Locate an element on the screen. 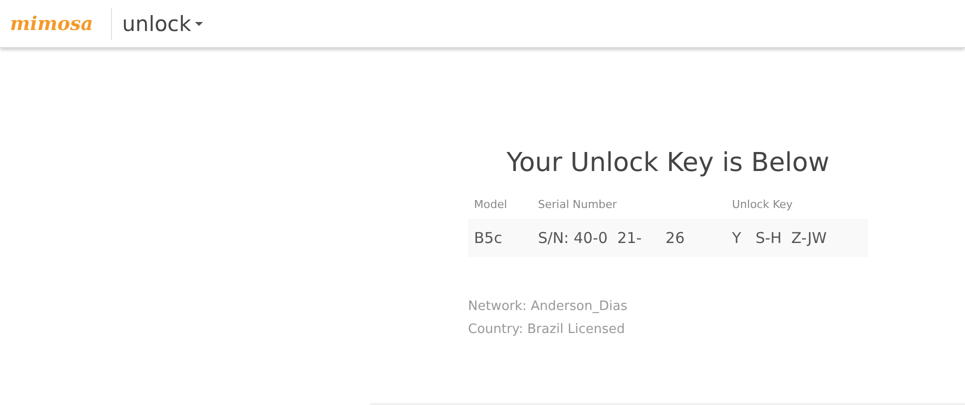 The height and width of the screenshot is (405, 965). logo: mimosa is located at coordinates (52, 23).